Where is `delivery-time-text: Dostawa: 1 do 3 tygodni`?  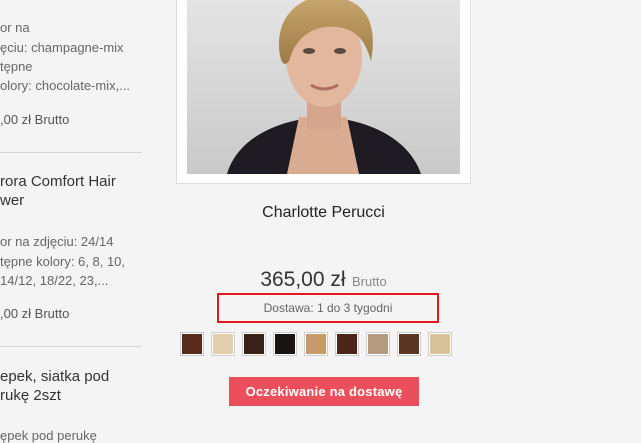 delivery-time-text: Dostawa: 1 do 3 tygodni is located at coordinates (328, 308).